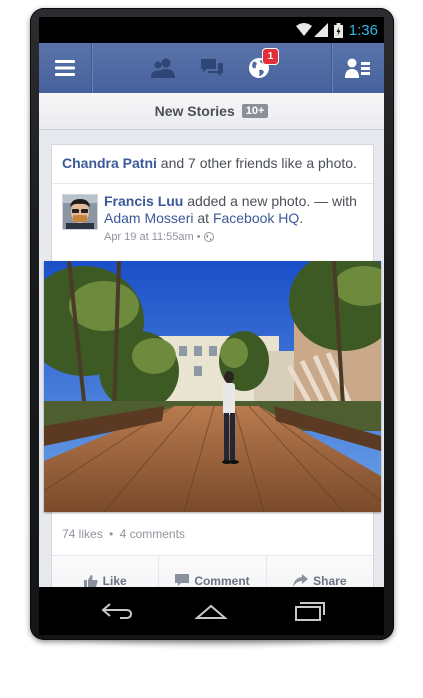 This screenshot has width=423, height=698. I want to click on new-stories-bar: New Stories 10+, so click(211, 111).